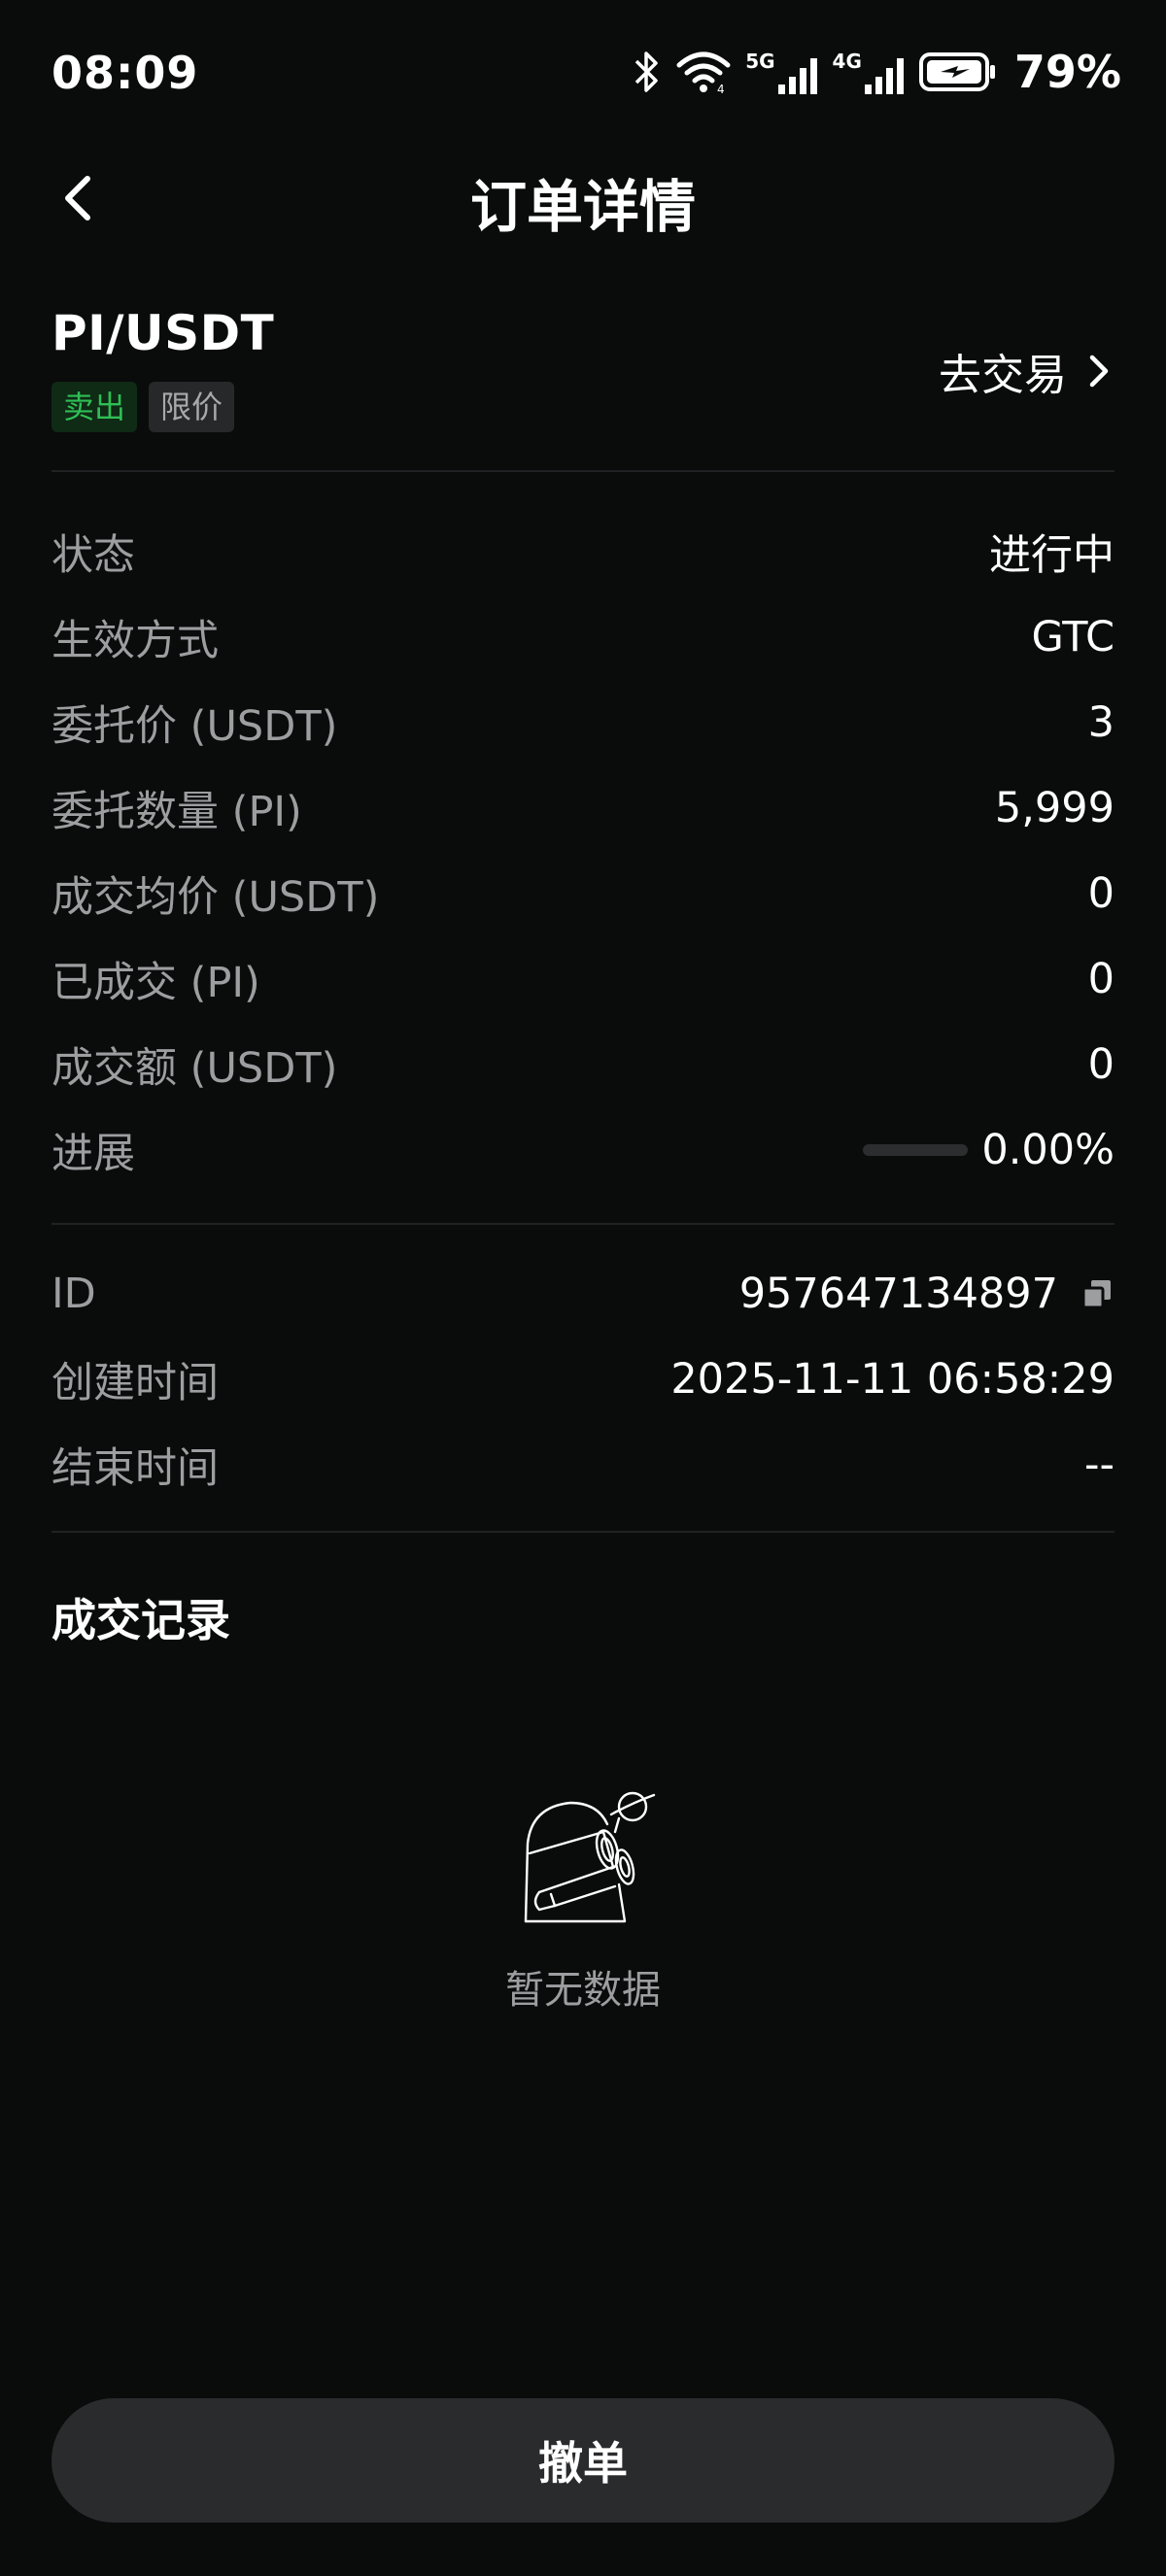 Image resolution: width=1166 pixels, height=2576 pixels. What do you see at coordinates (1067, 72) in the screenshot?
I see `battery-percent: 79%` at bounding box center [1067, 72].